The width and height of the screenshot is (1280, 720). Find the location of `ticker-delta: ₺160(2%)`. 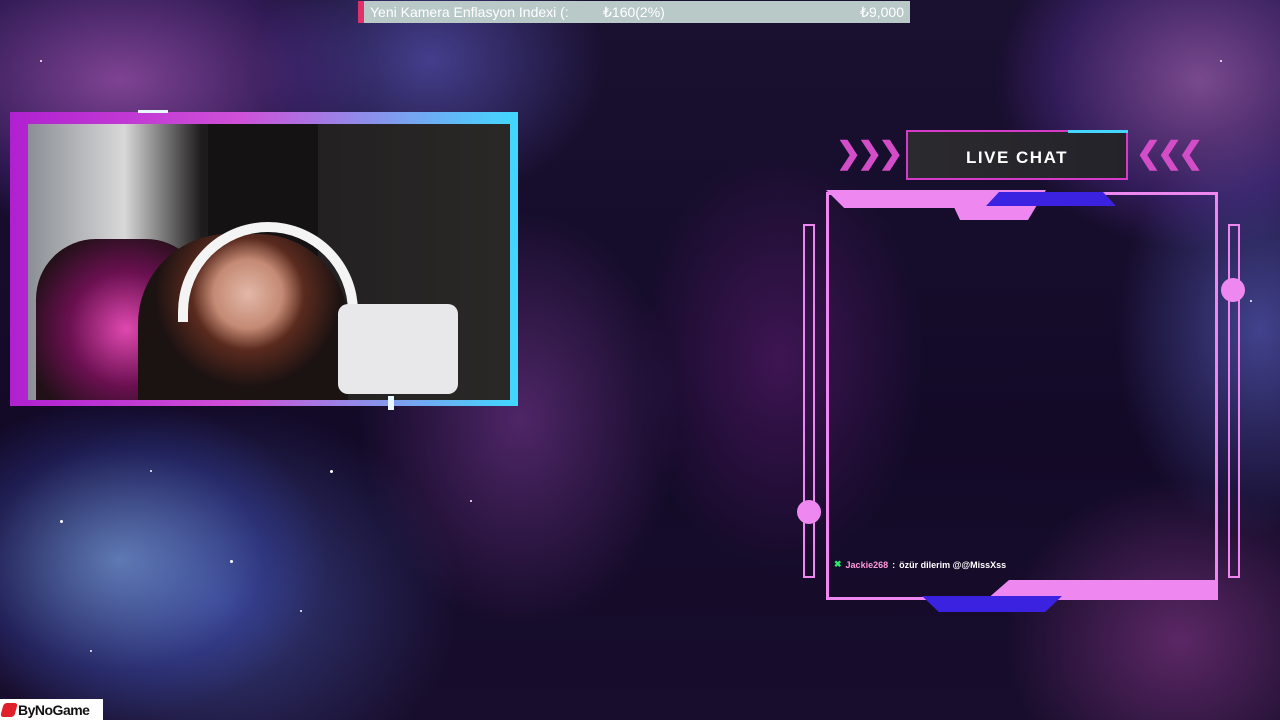

ticker-delta: ₺160(2%) is located at coordinates (634, 11).